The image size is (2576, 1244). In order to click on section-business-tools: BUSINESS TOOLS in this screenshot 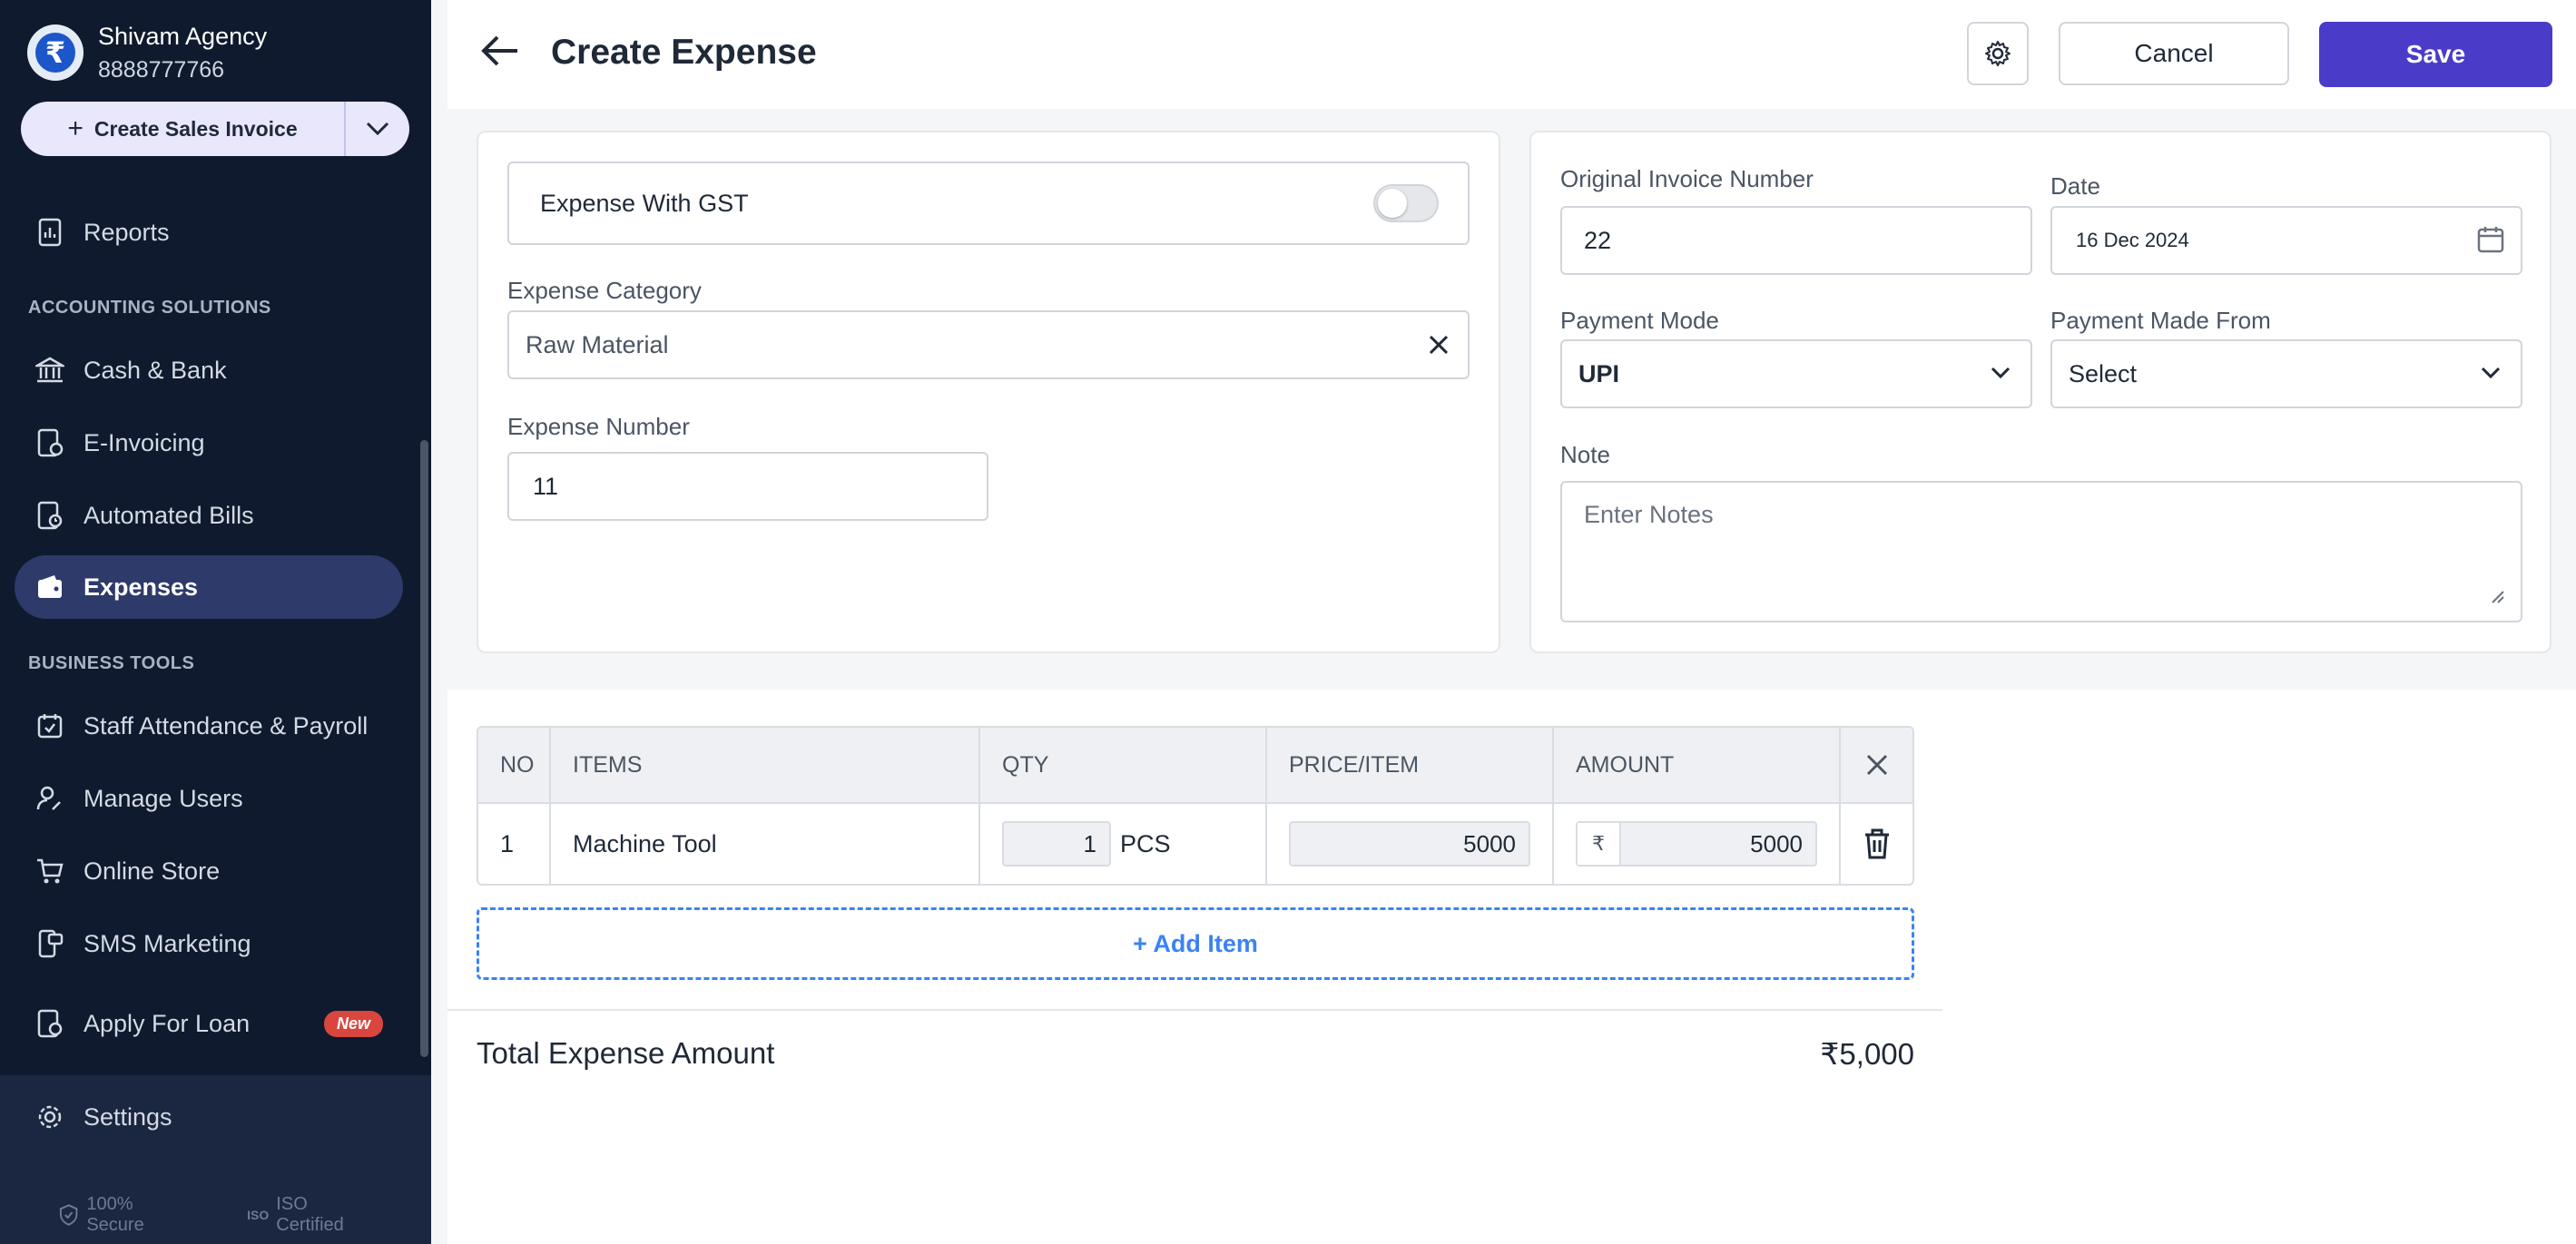, I will do `click(111, 663)`.